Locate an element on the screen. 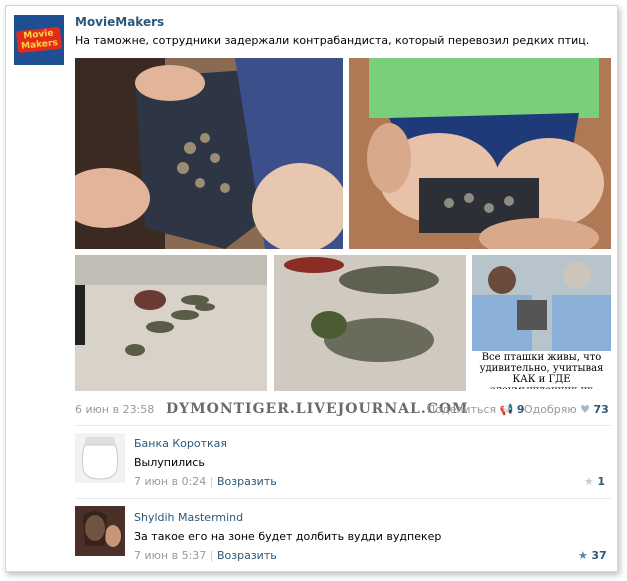 The image size is (627, 581). heart-icon: ♥ is located at coordinates (585, 409).